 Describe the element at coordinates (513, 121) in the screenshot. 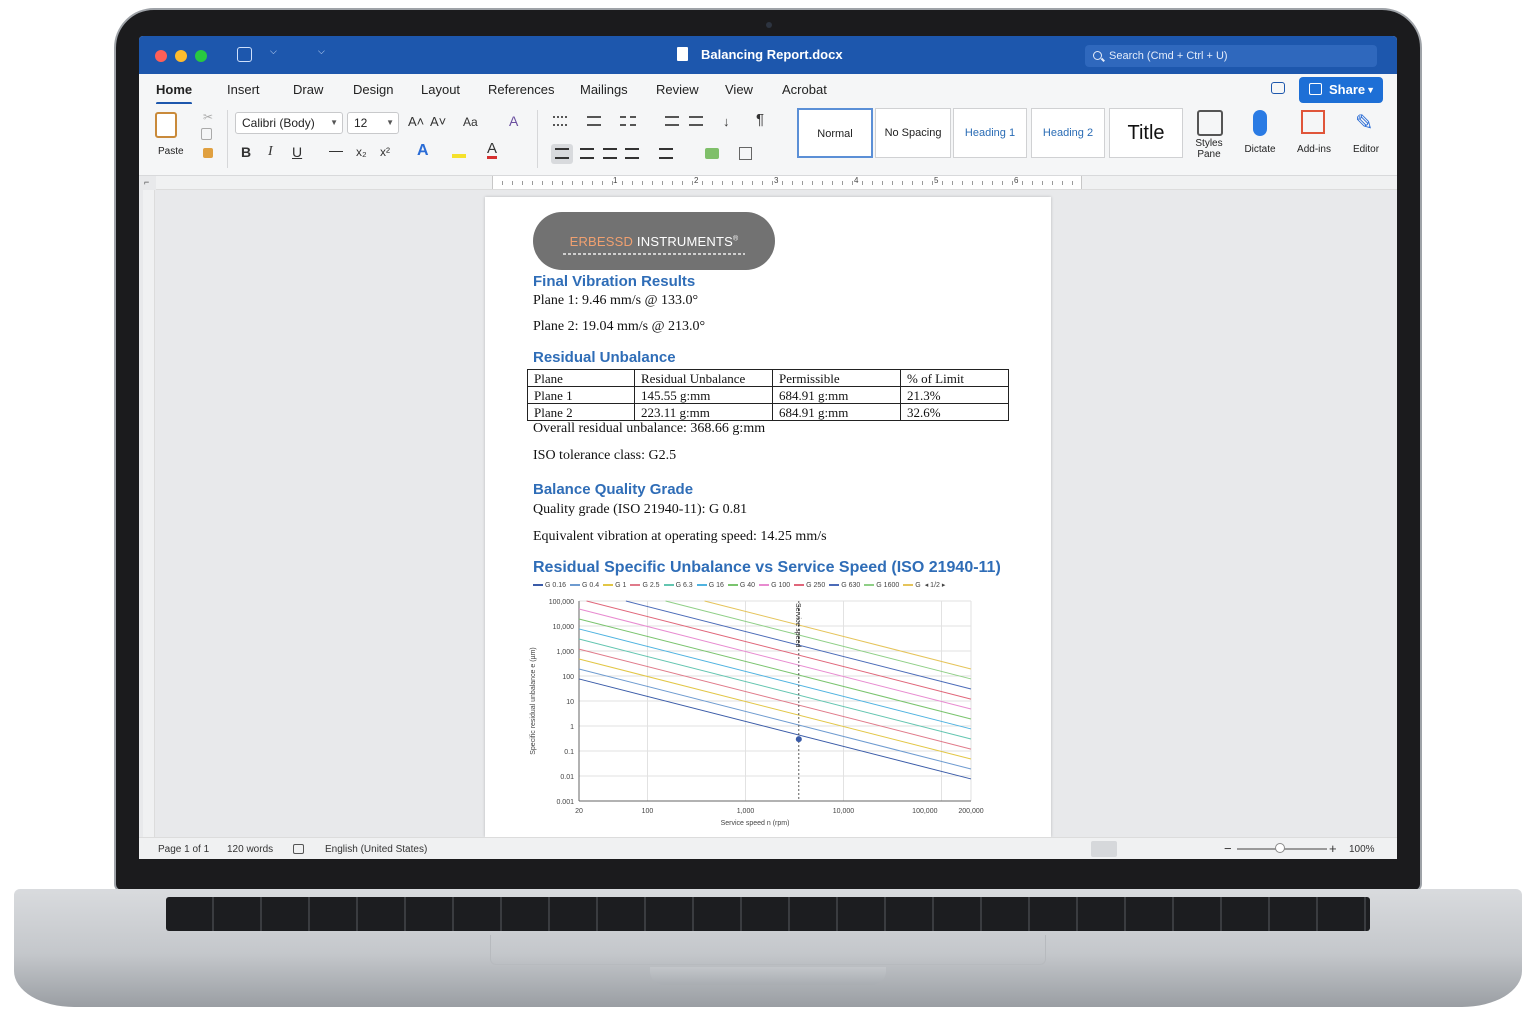

I see `clear-formatting-icon: A` at that location.